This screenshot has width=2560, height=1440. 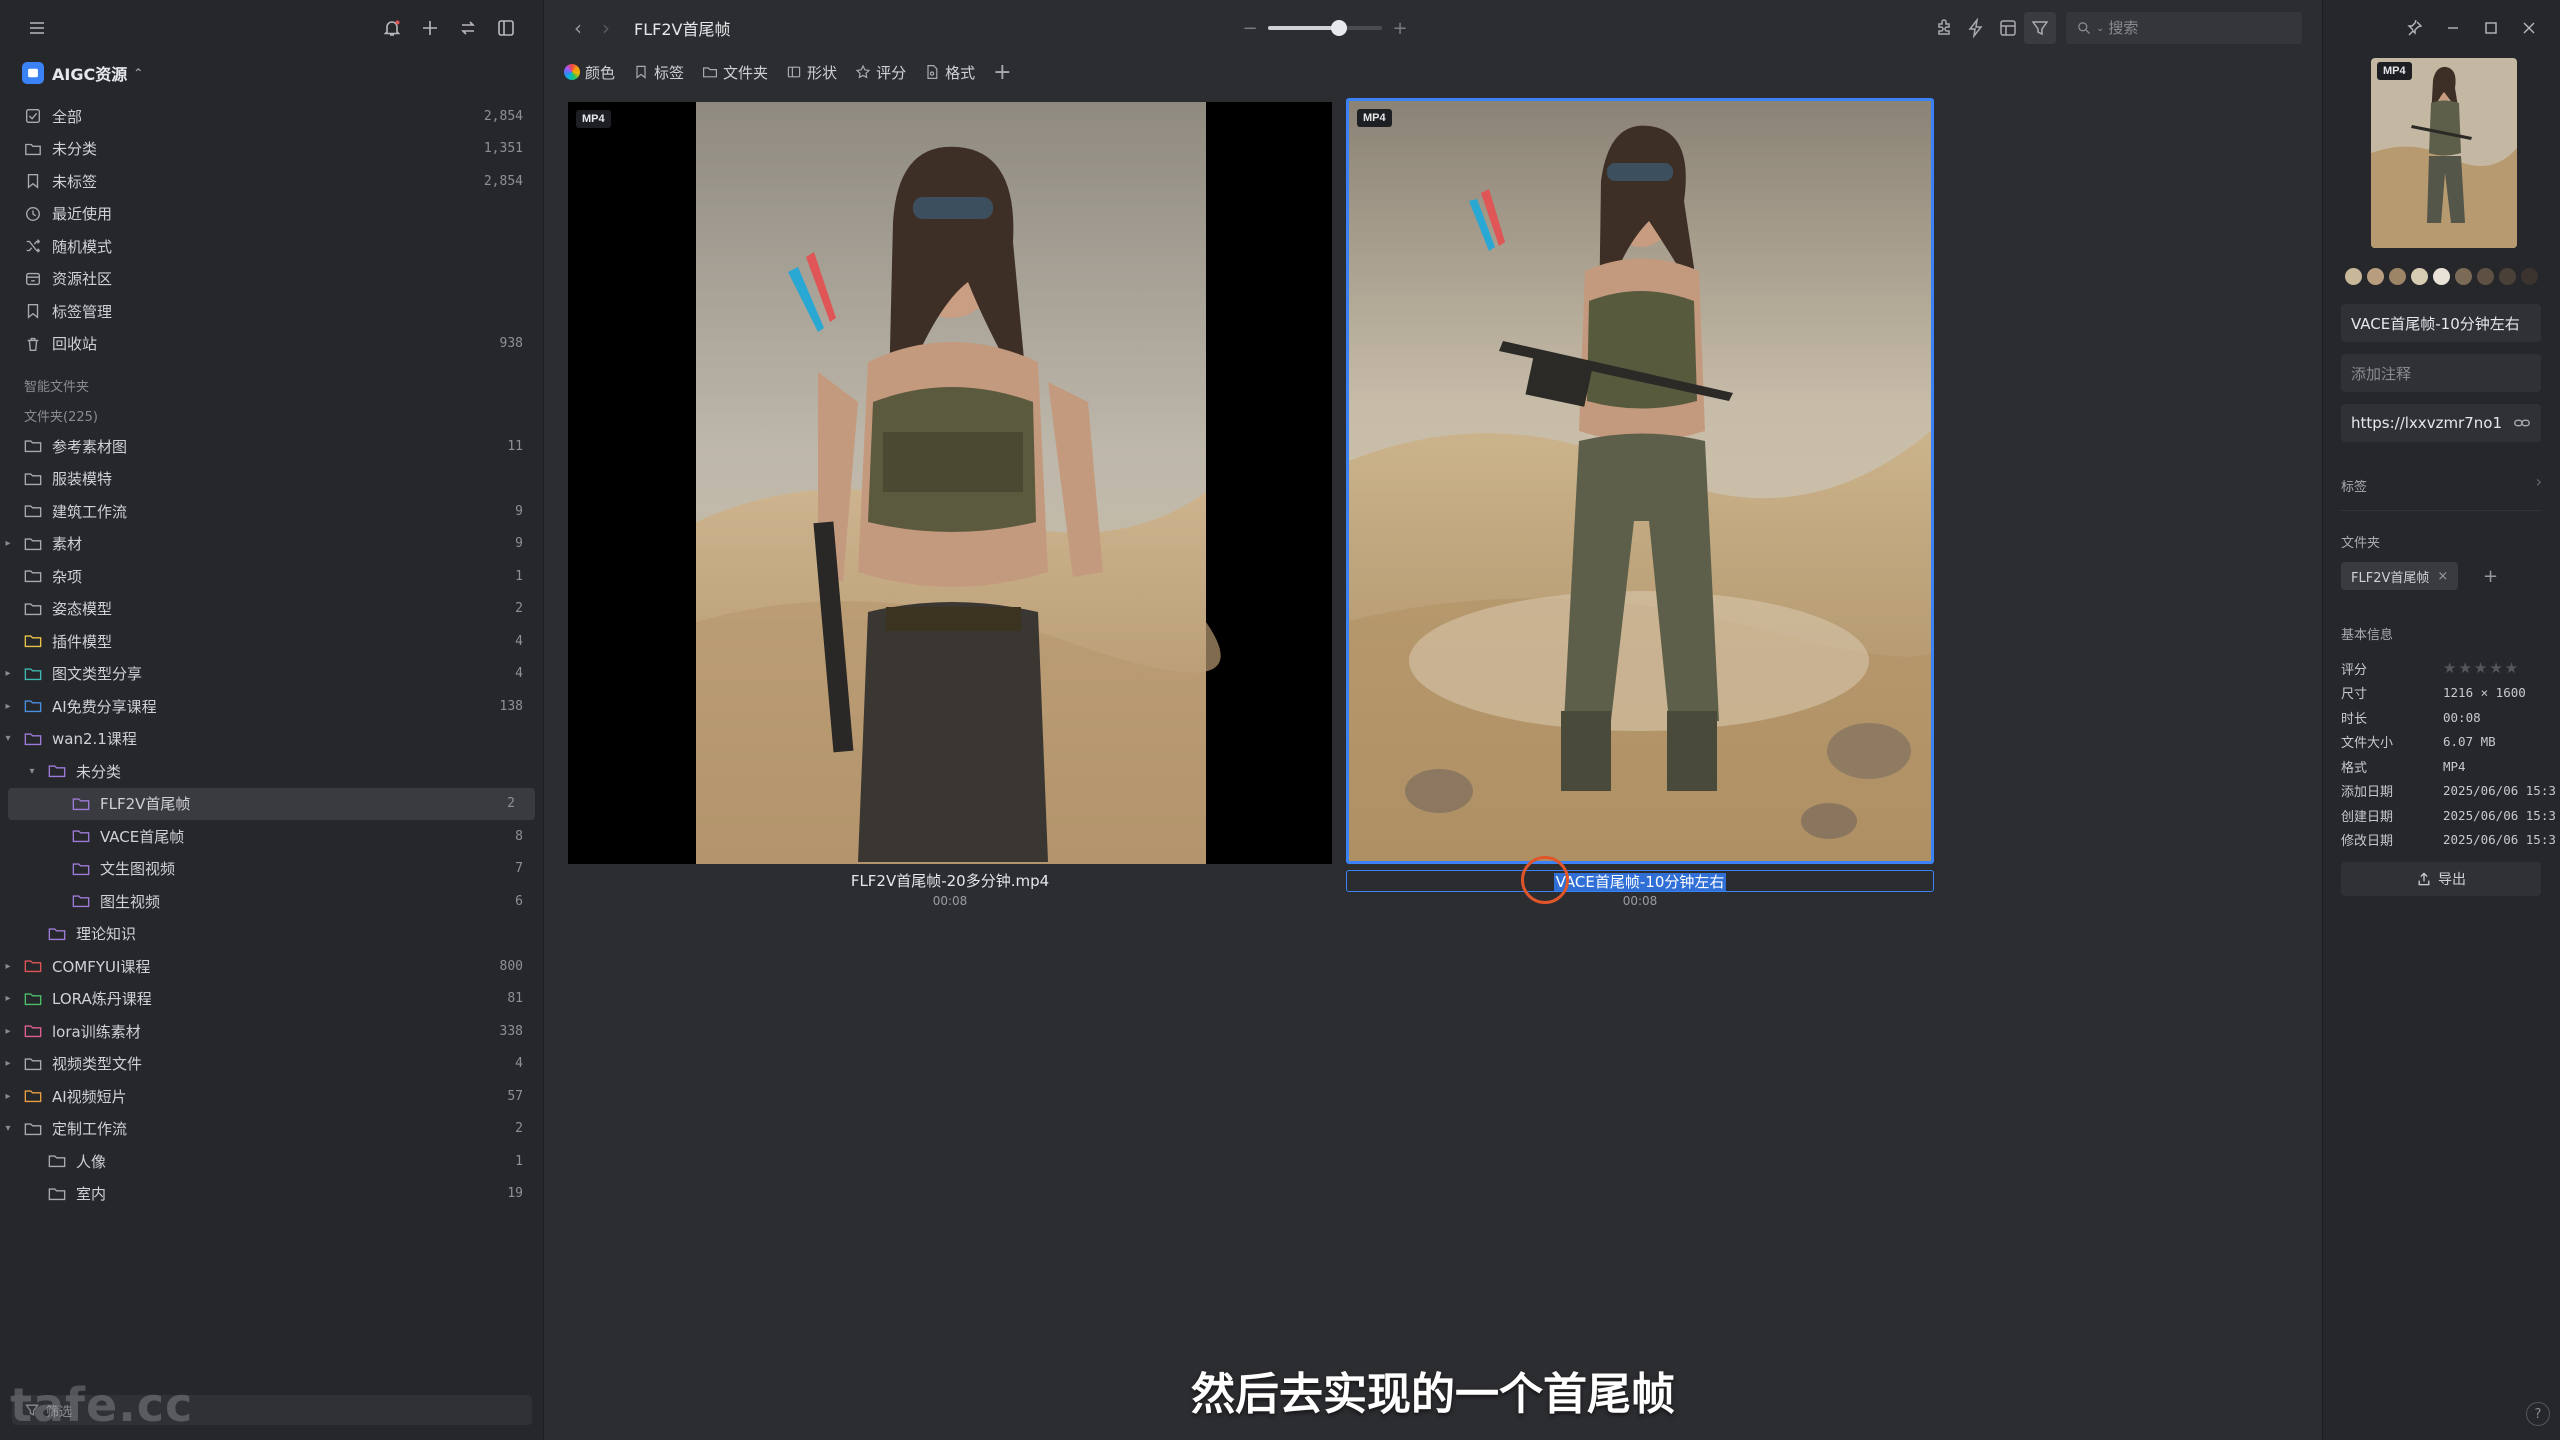 What do you see at coordinates (811, 72) in the screenshot?
I see `filter-shape: 形状` at bounding box center [811, 72].